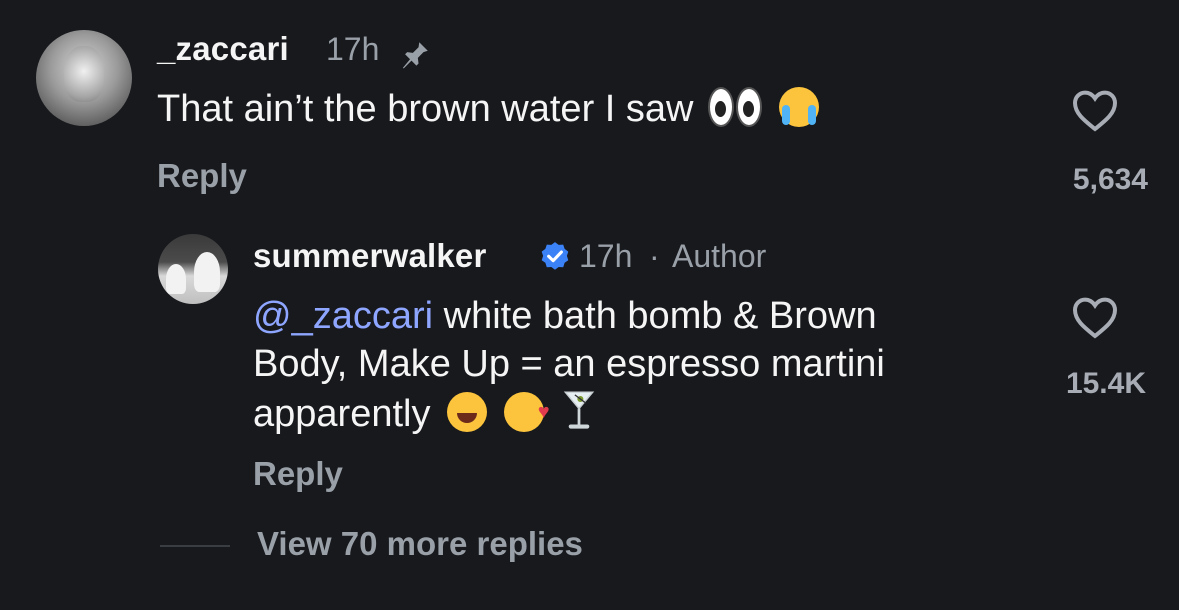  What do you see at coordinates (370, 256) in the screenshot?
I see `reply-username: summerwalker` at bounding box center [370, 256].